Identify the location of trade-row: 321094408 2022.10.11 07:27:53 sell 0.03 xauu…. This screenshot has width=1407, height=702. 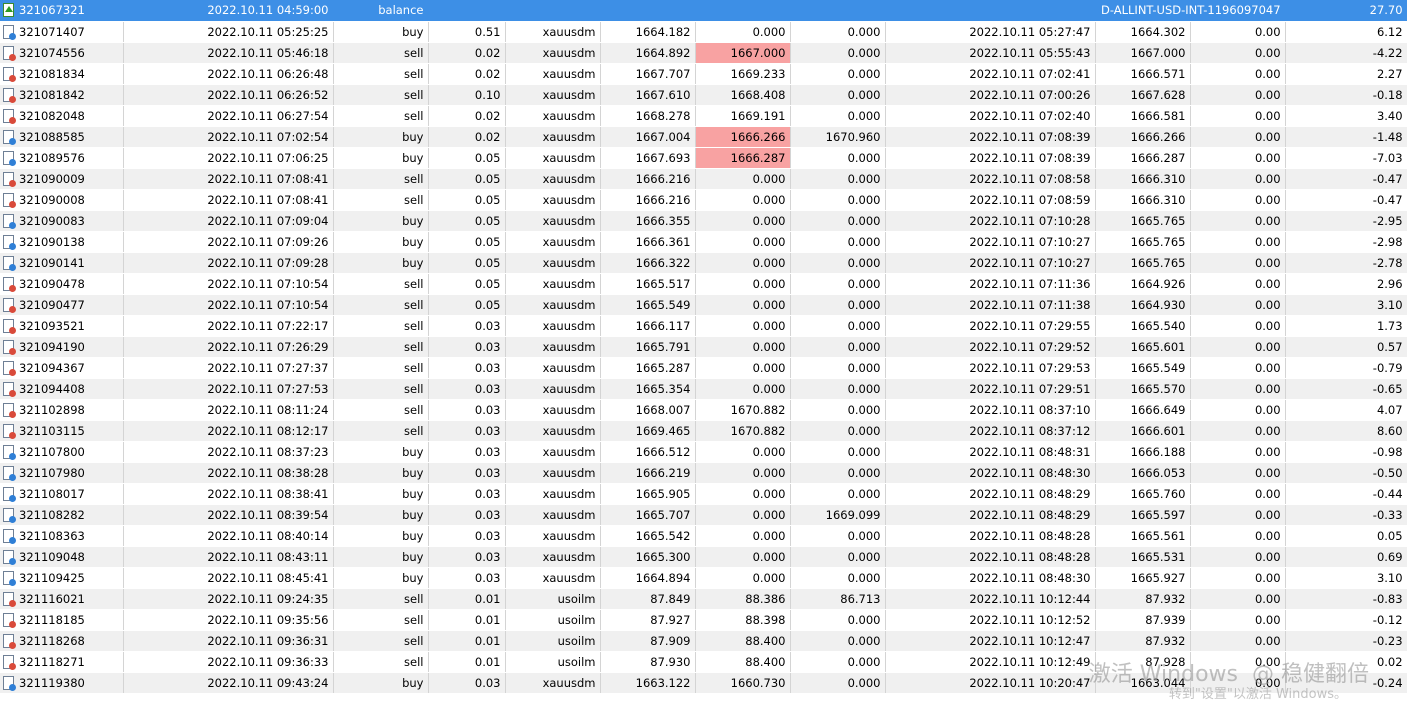
(703, 389).